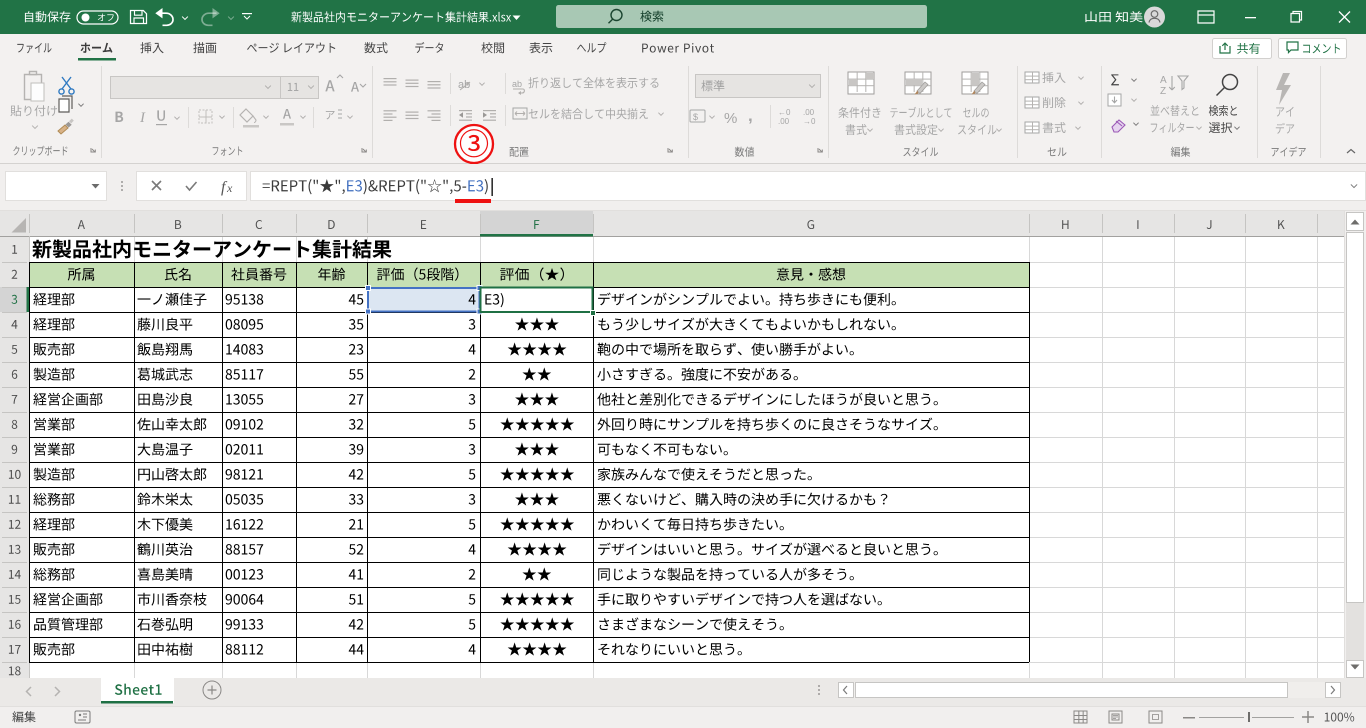  Describe the element at coordinates (784, 112) in the screenshot. I see `svg-text: ←0` at that location.